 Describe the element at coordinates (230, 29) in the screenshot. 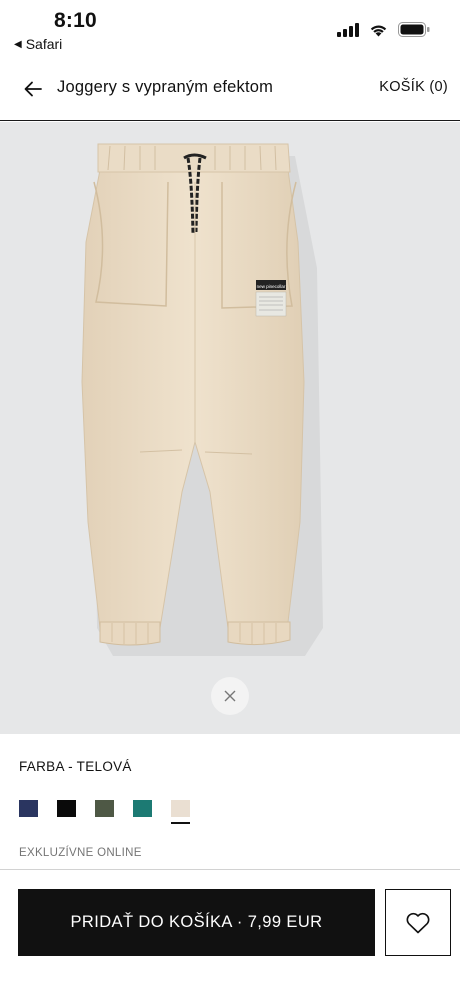

I see `status-bar: 8:10 ◀ Safari` at that location.